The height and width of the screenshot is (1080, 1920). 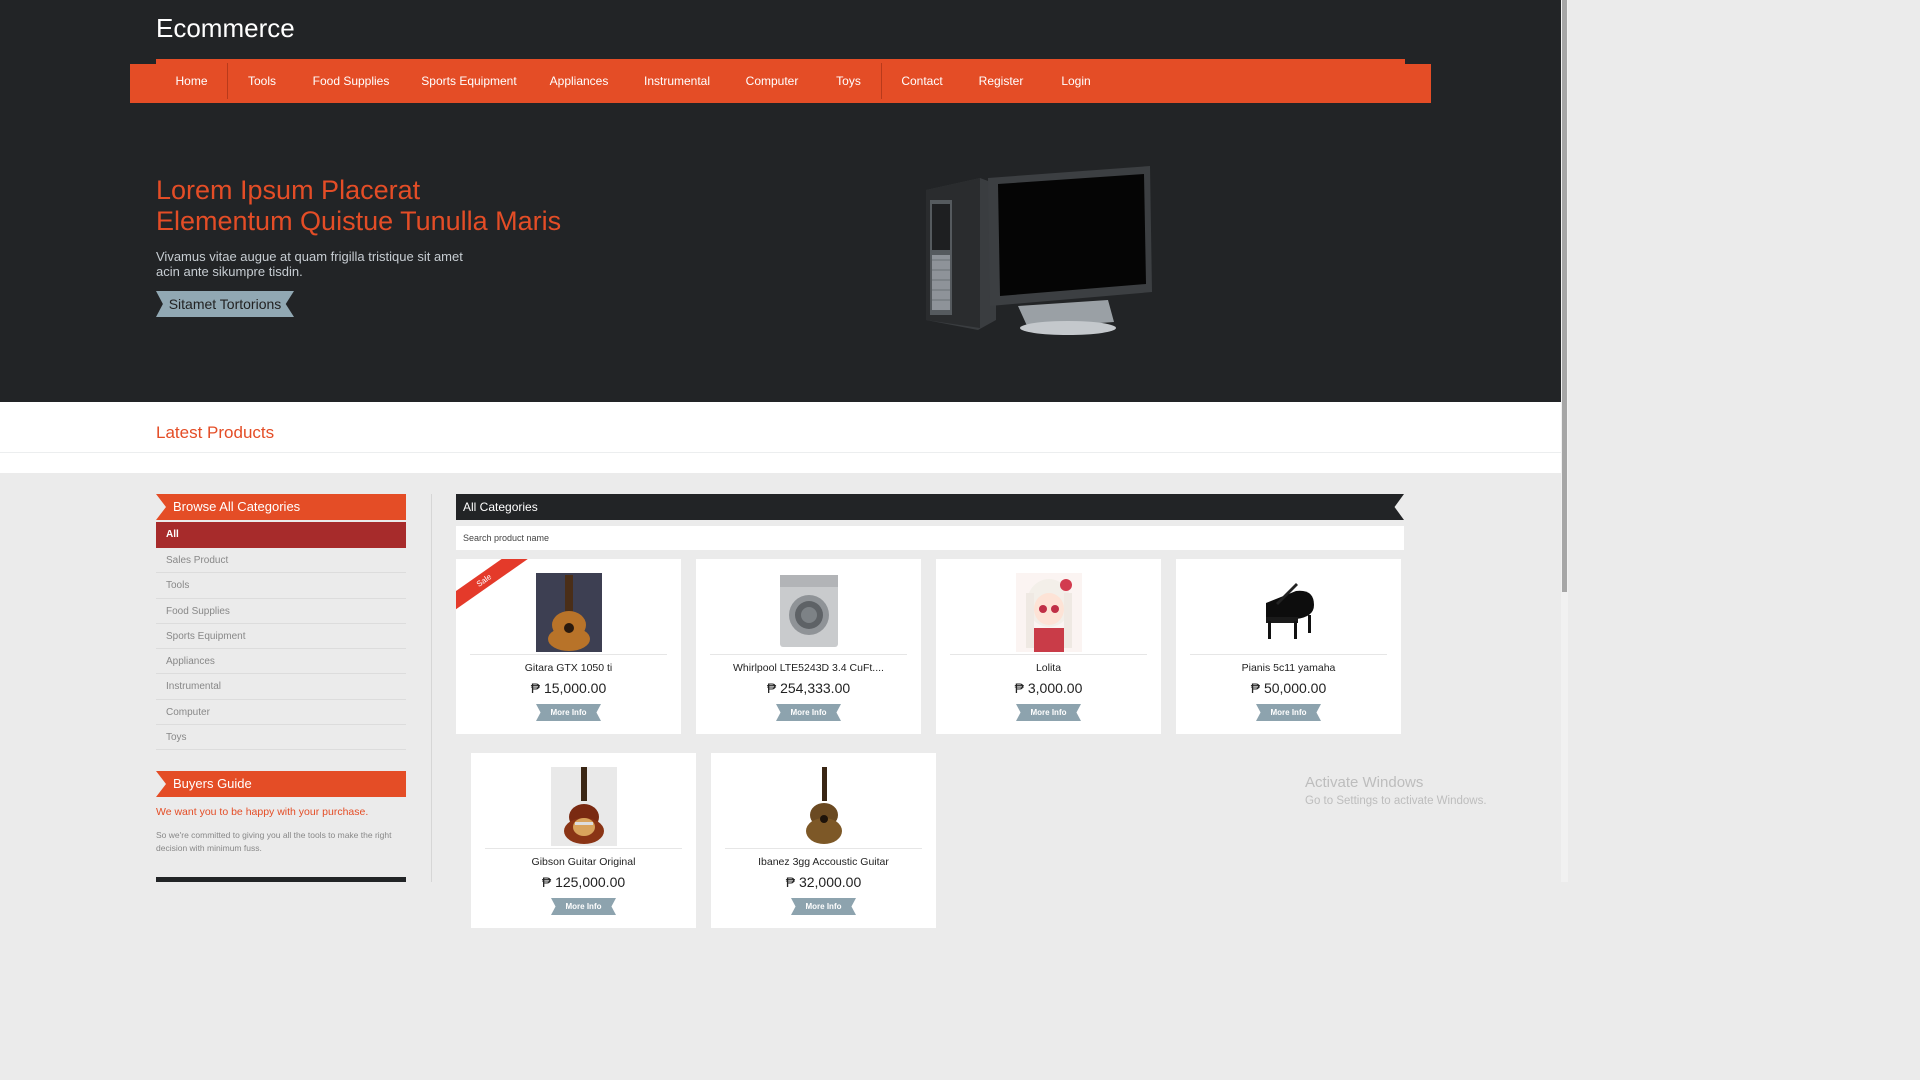 I want to click on nav-tab-right, so click(x=1418, y=83).